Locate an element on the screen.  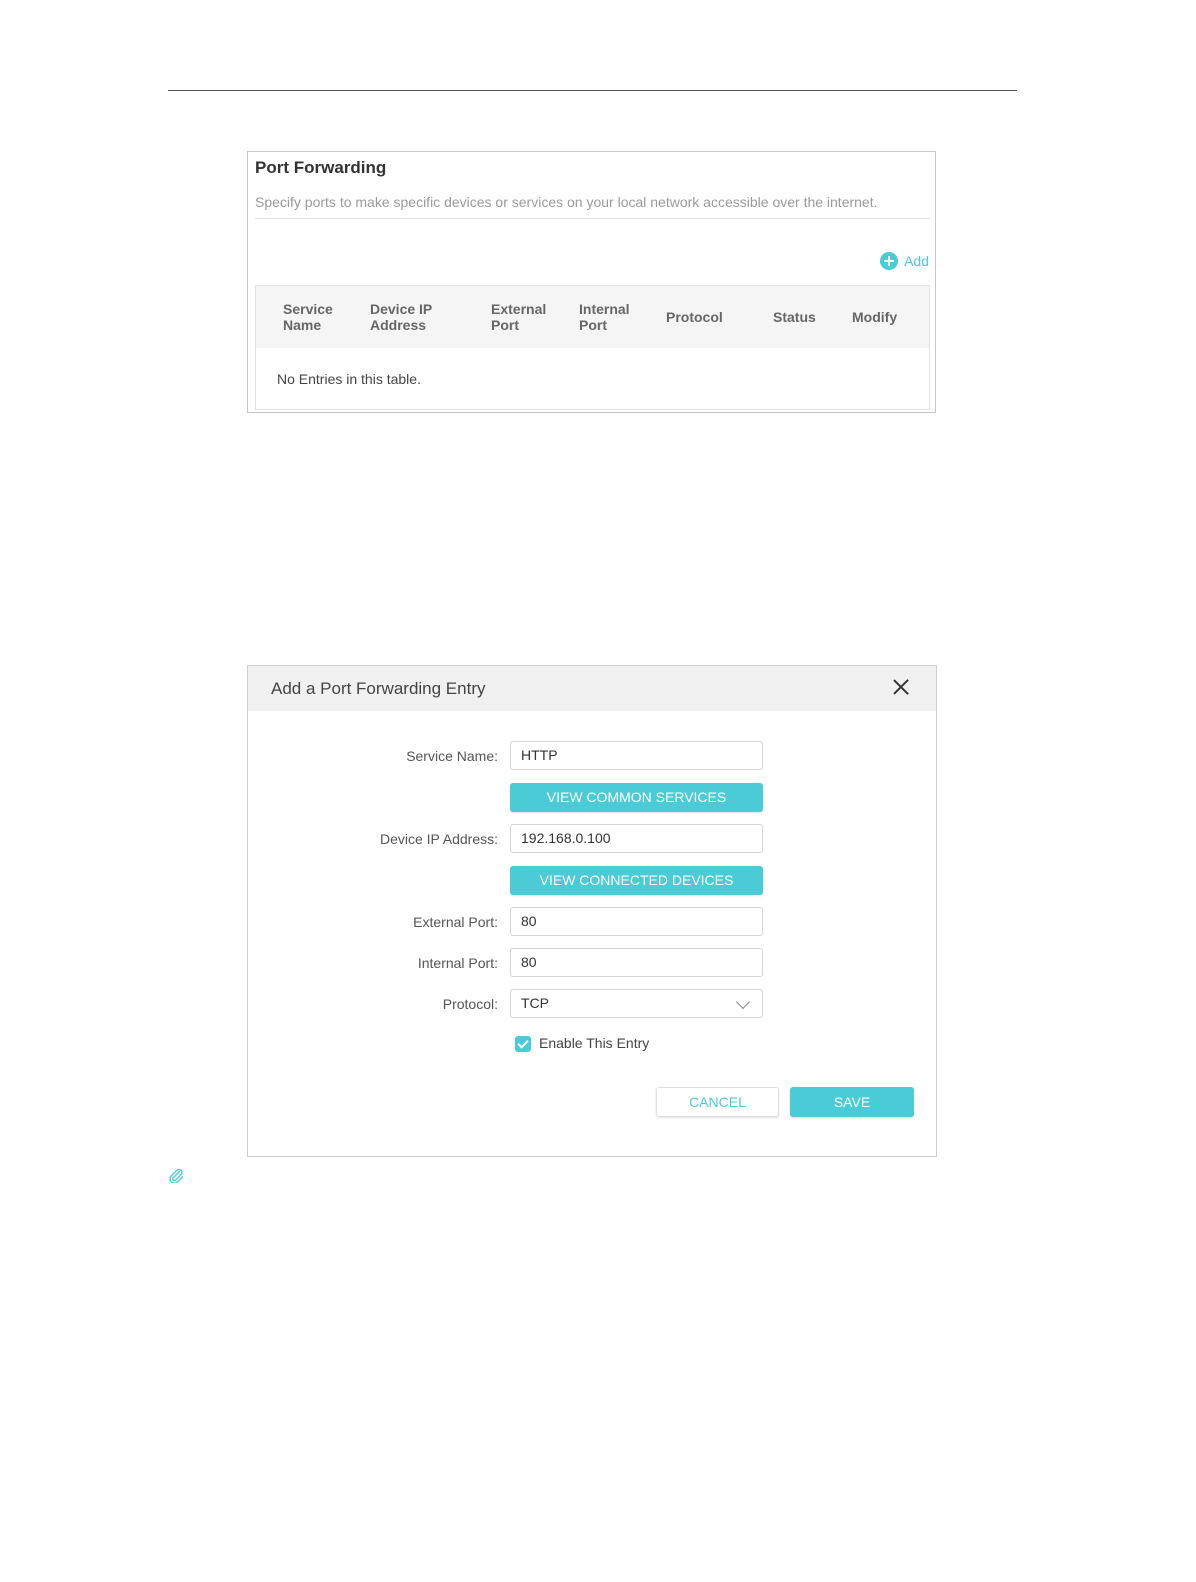
device-ip-label: Device IP Address: is located at coordinates (438, 839).